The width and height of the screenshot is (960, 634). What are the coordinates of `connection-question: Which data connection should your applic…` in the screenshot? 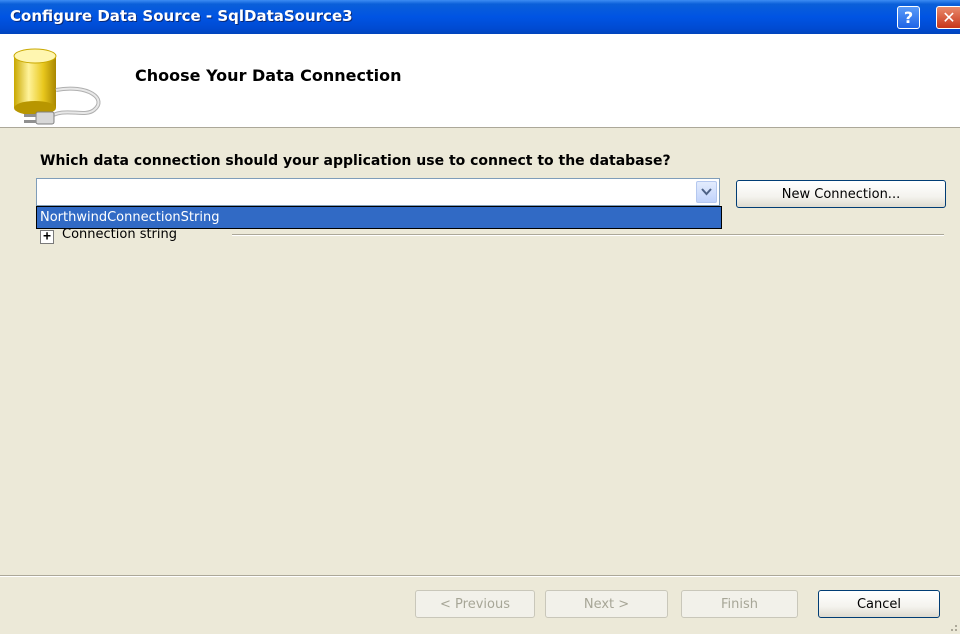 It's located at (355, 161).